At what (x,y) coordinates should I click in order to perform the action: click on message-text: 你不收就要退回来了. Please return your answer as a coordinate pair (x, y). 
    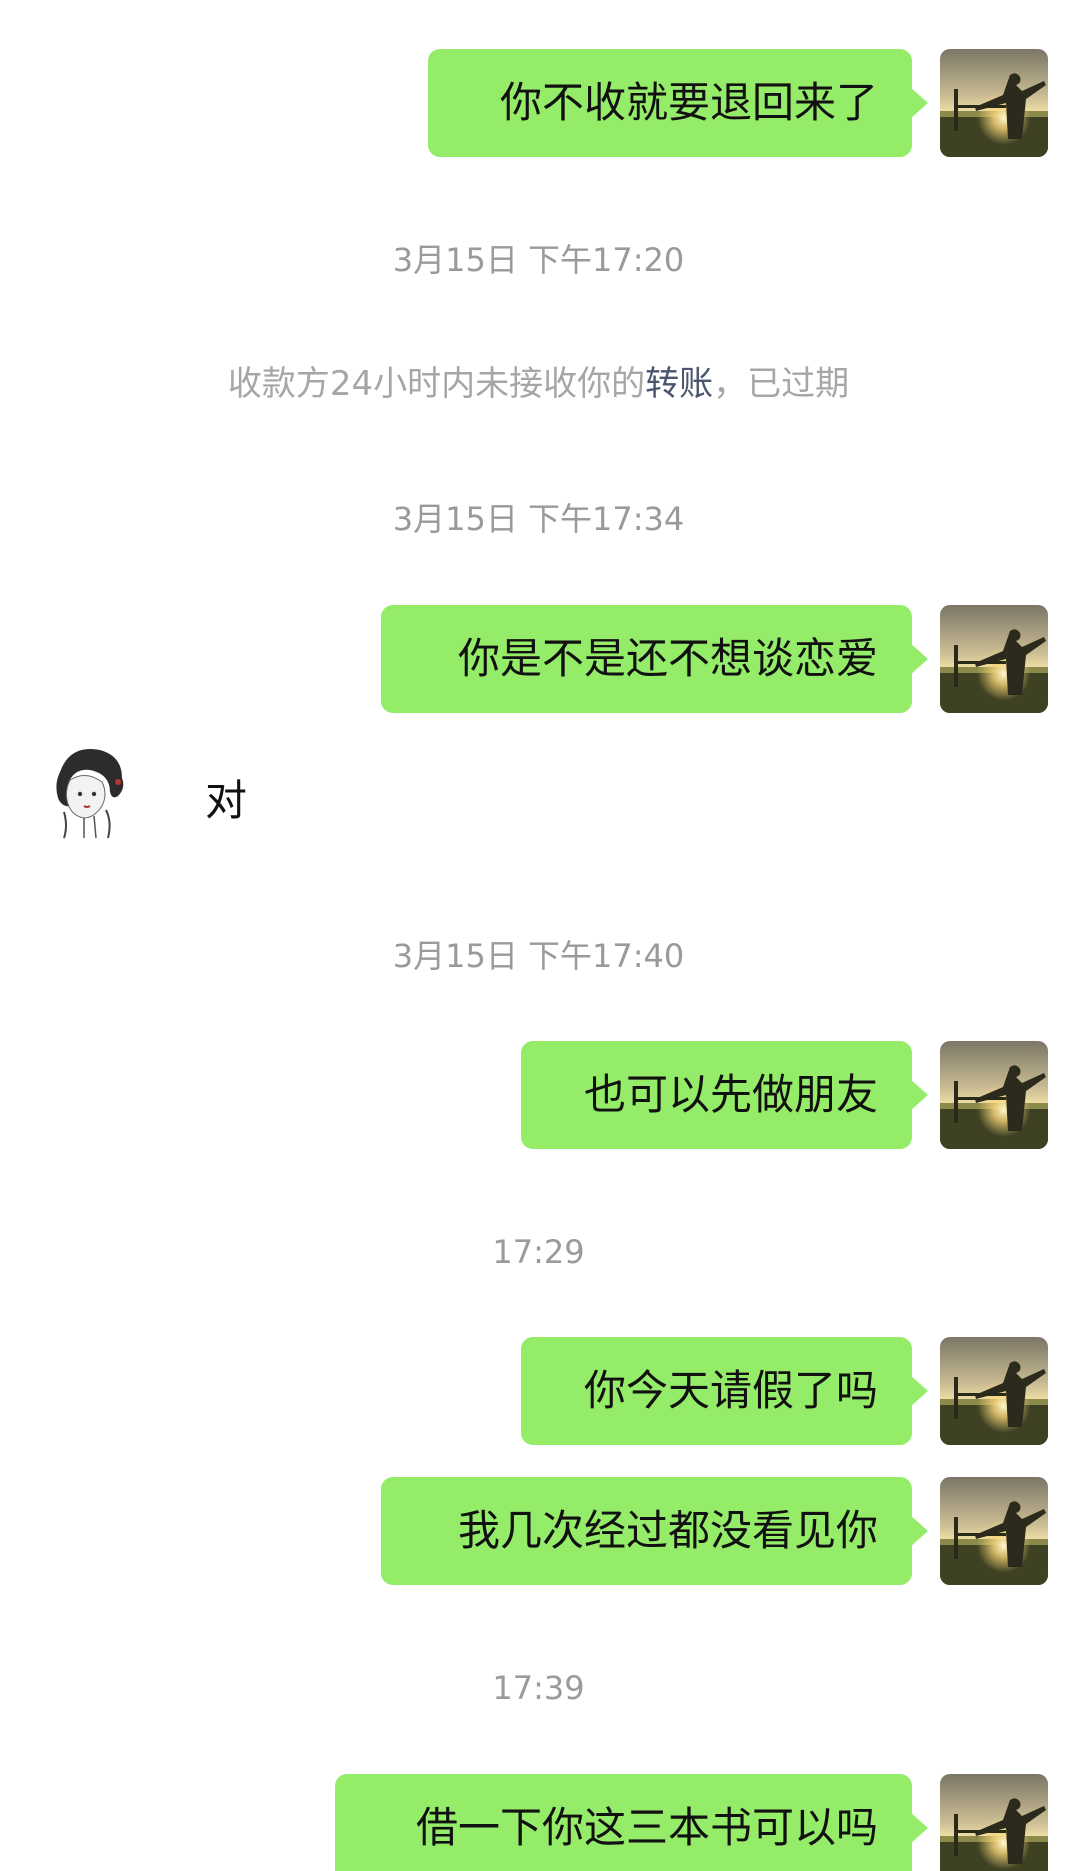
    Looking at the image, I should click on (688, 102).